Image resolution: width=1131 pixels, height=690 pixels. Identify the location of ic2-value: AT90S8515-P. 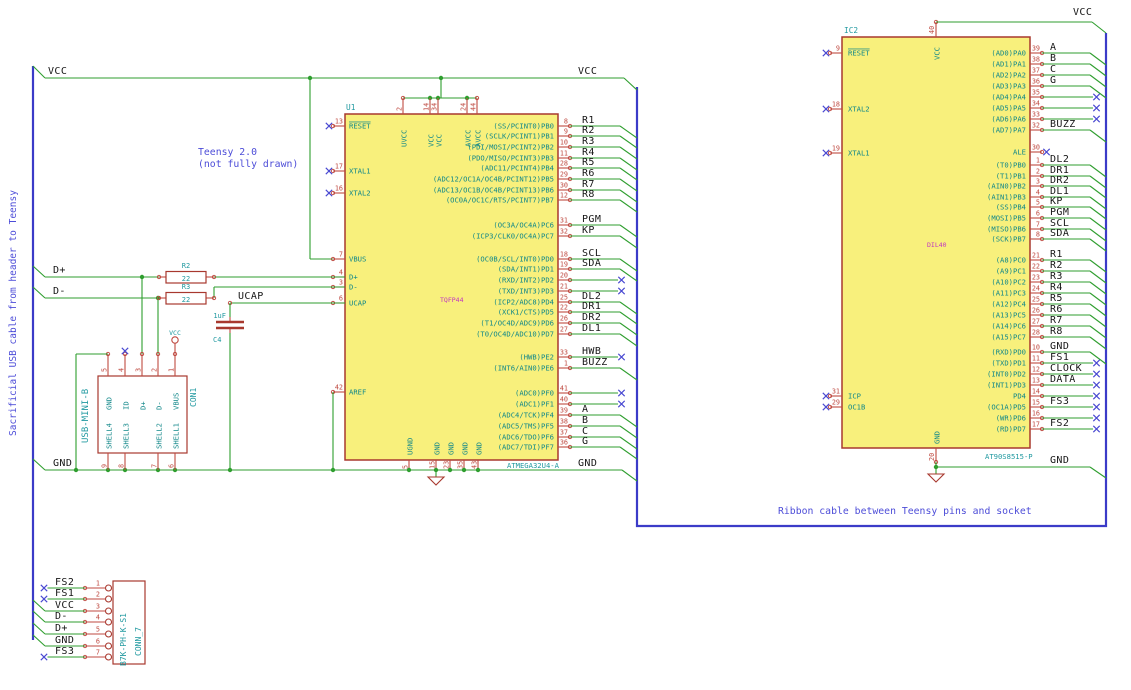
(1009, 456).